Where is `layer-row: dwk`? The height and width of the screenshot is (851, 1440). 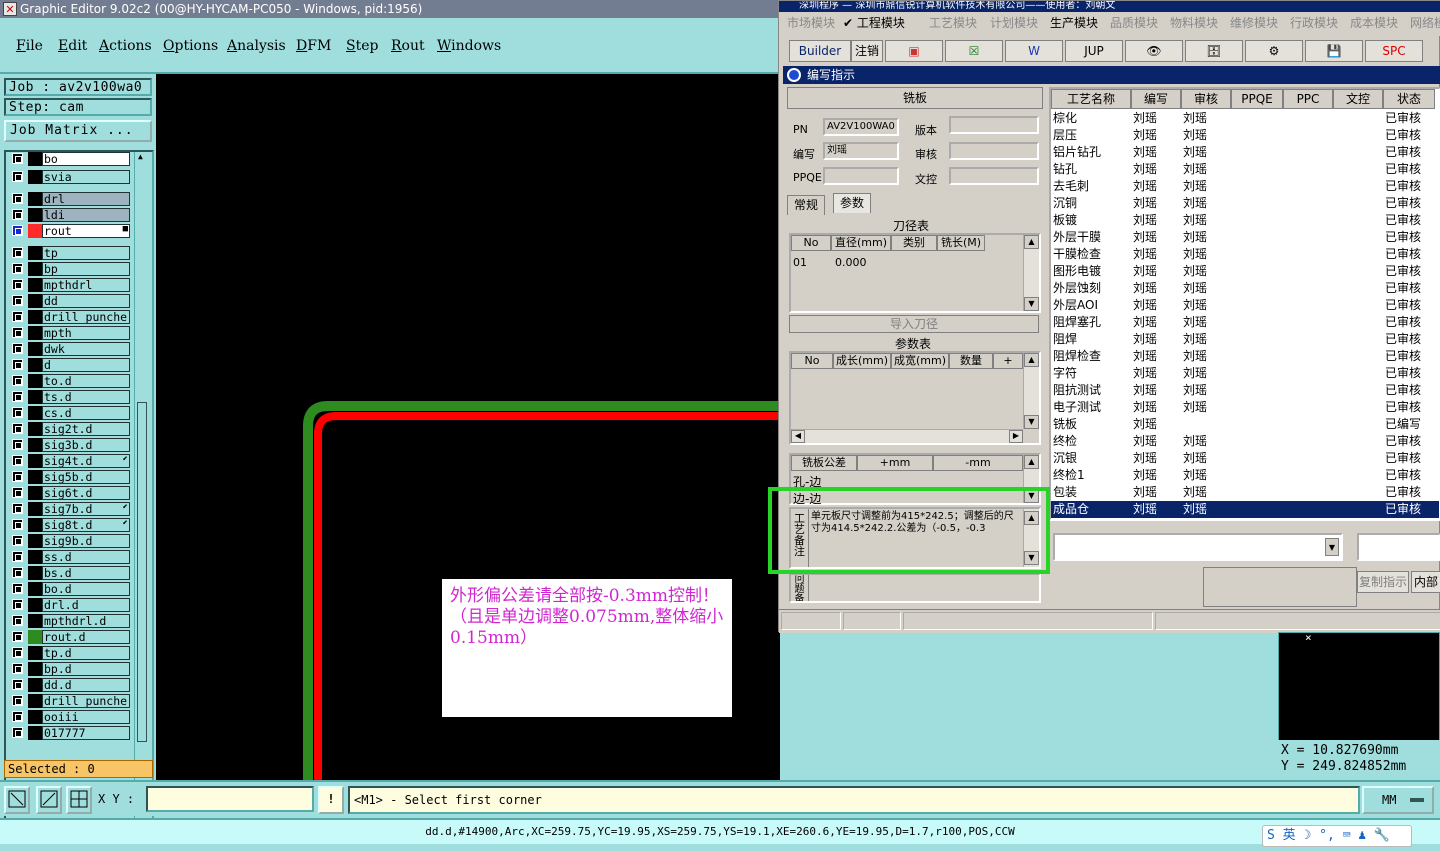
layer-row: dwk is located at coordinates (69, 349).